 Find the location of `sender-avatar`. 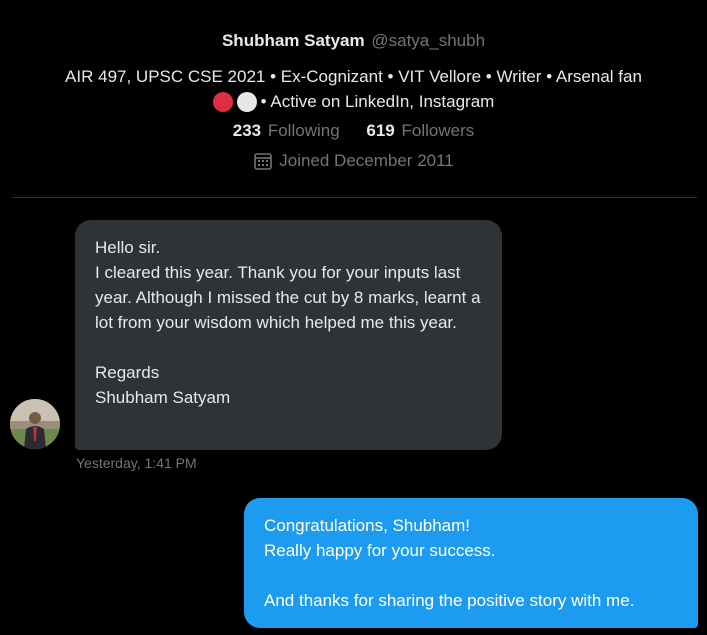

sender-avatar is located at coordinates (35, 424).